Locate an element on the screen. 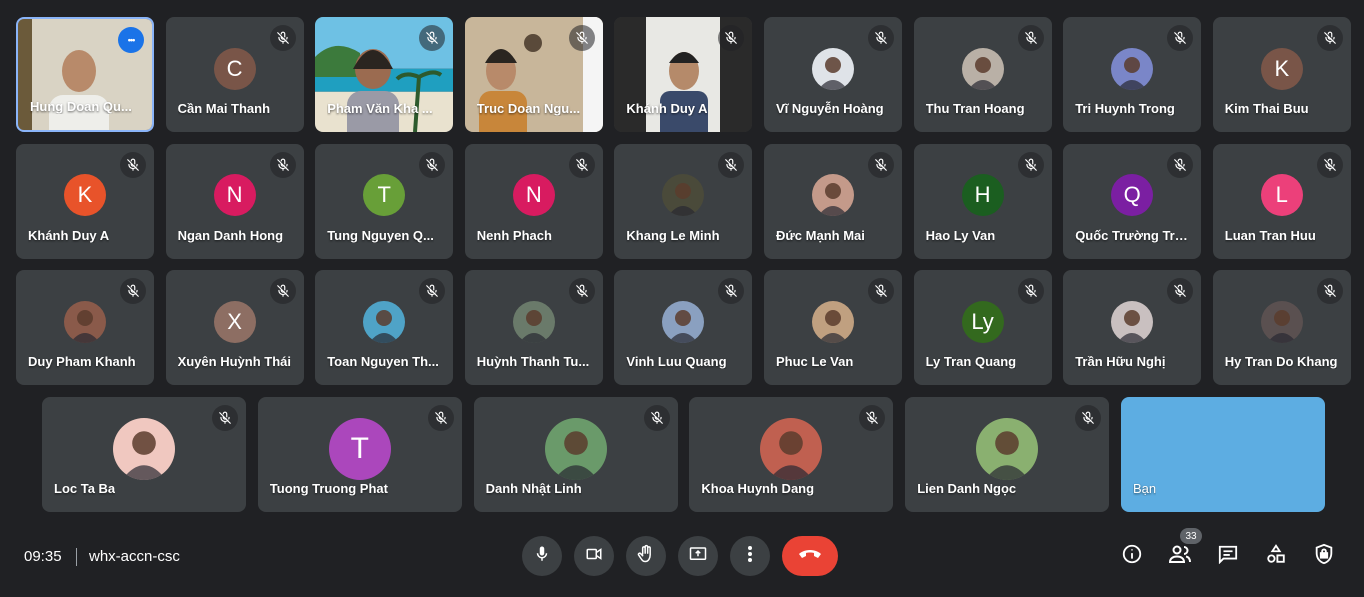  participant-tile: L Luan Tran Huu is located at coordinates (1281, 201).